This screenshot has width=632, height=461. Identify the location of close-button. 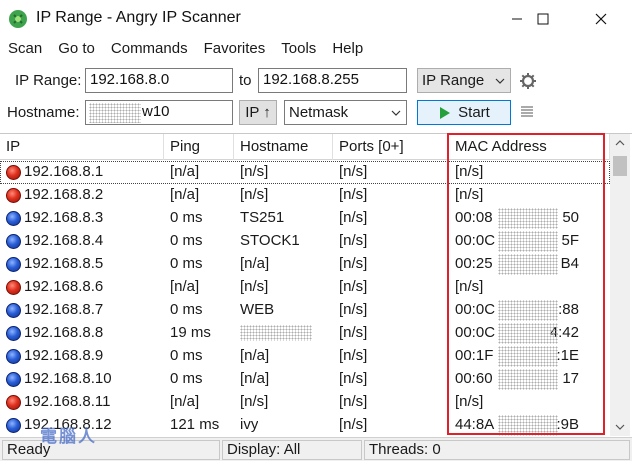
(601, 19).